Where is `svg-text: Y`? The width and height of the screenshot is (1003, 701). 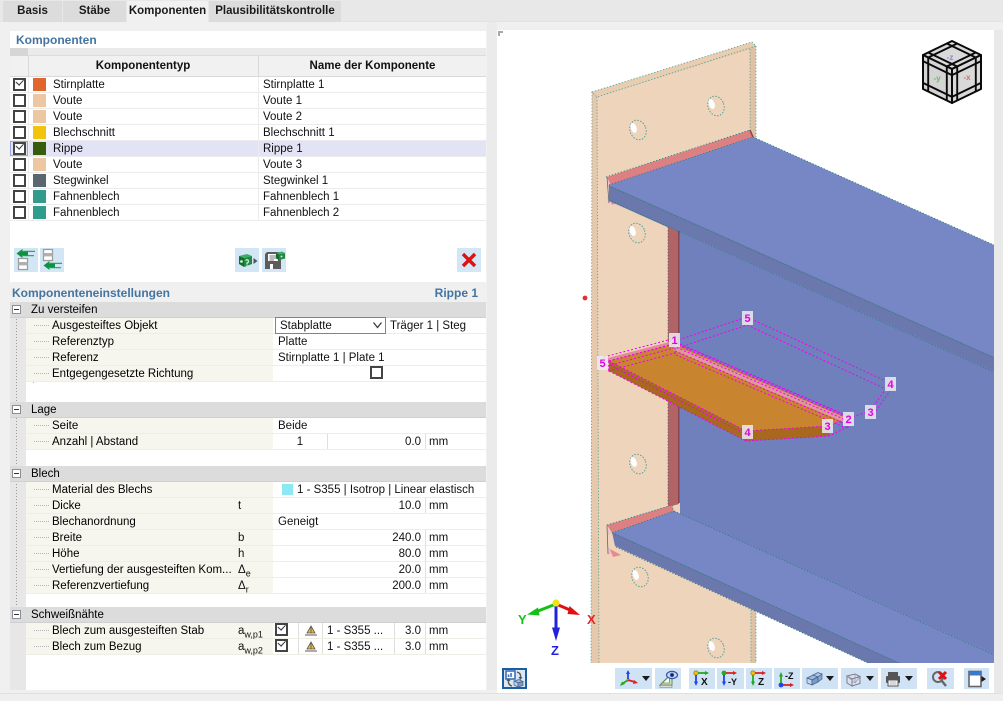
svg-text: Y is located at coordinates (522, 619).